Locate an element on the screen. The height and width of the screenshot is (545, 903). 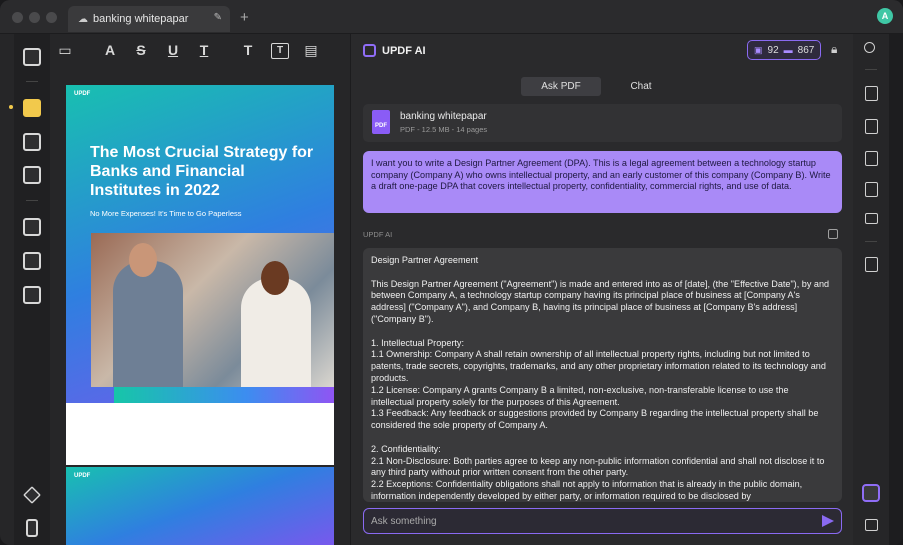
underline-icon: U is located at coordinates (173, 50).